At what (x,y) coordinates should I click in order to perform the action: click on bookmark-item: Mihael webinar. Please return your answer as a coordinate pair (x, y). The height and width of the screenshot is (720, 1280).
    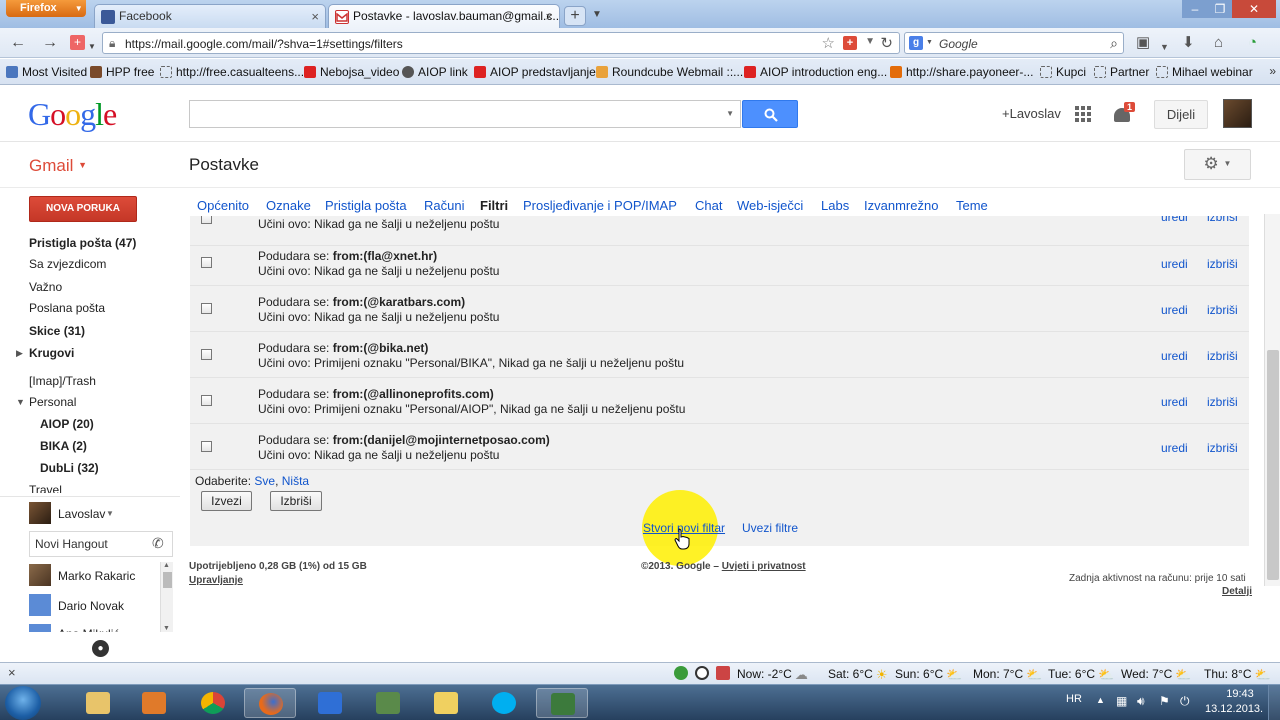
    Looking at the image, I should click on (1204, 72).